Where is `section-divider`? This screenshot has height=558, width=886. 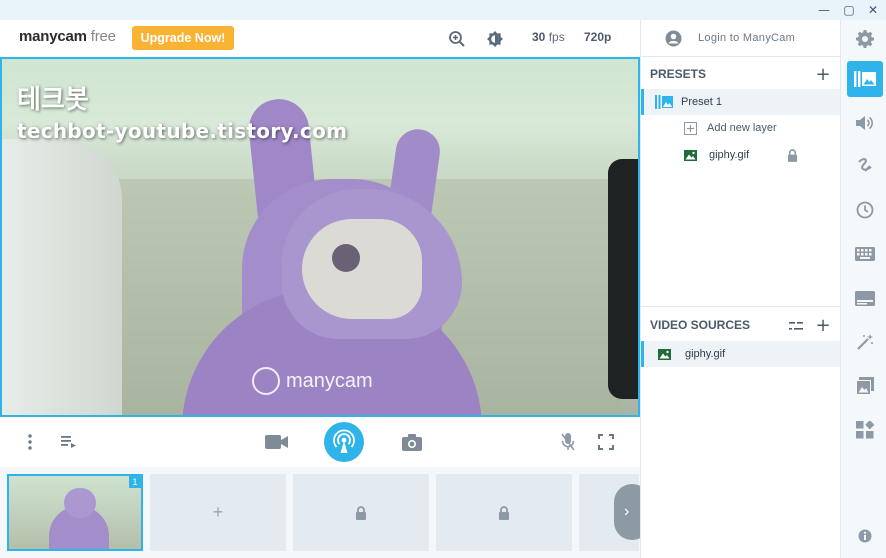 section-divider is located at coordinates (740, 306).